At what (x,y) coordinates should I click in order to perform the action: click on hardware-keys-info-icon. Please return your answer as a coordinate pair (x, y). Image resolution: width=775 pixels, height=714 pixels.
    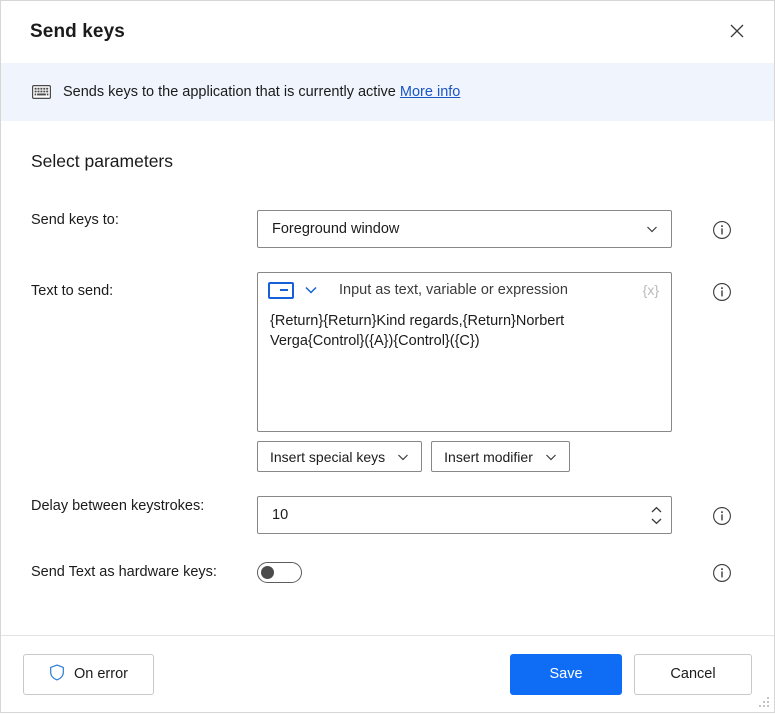
    Looking at the image, I should click on (722, 573).